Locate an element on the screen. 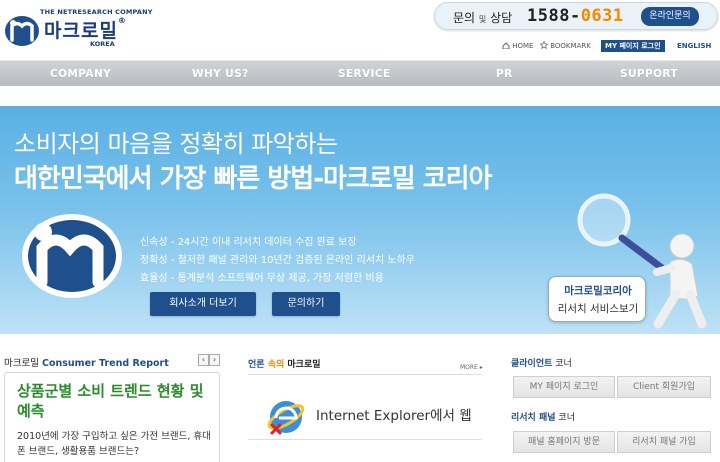  hero-headline-1: 소비자의 마음을 정확히 파악하는 is located at coordinates (176, 144).